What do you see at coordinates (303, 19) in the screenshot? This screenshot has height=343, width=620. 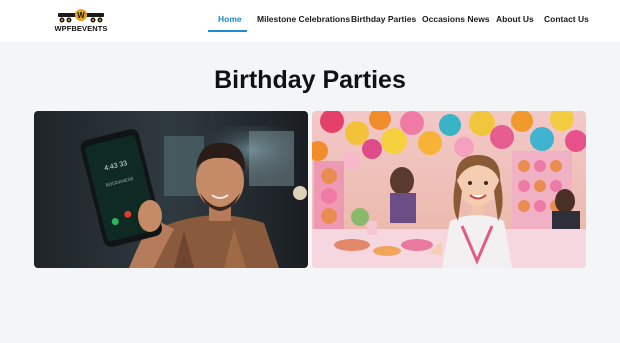 I see `nav-milestone-celebrations: Milestone Celebrations` at bounding box center [303, 19].